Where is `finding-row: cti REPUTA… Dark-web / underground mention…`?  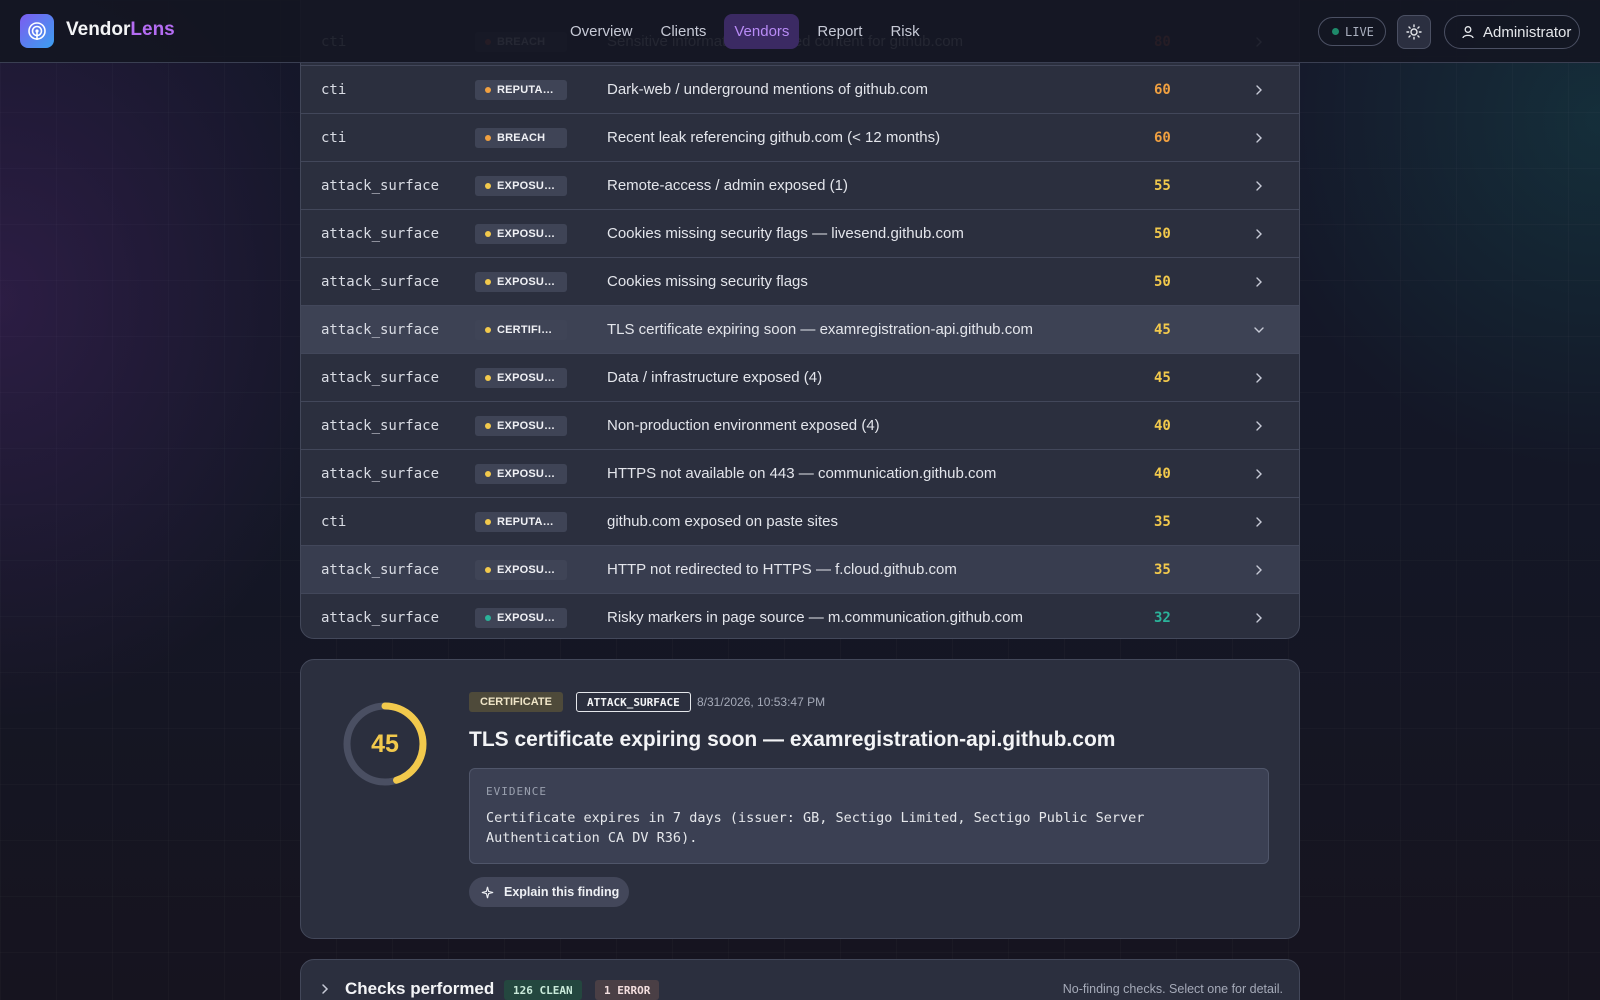
finding-row: cti REPUTA… Dark-web / underground mention… is located at coordinates (800, 90).